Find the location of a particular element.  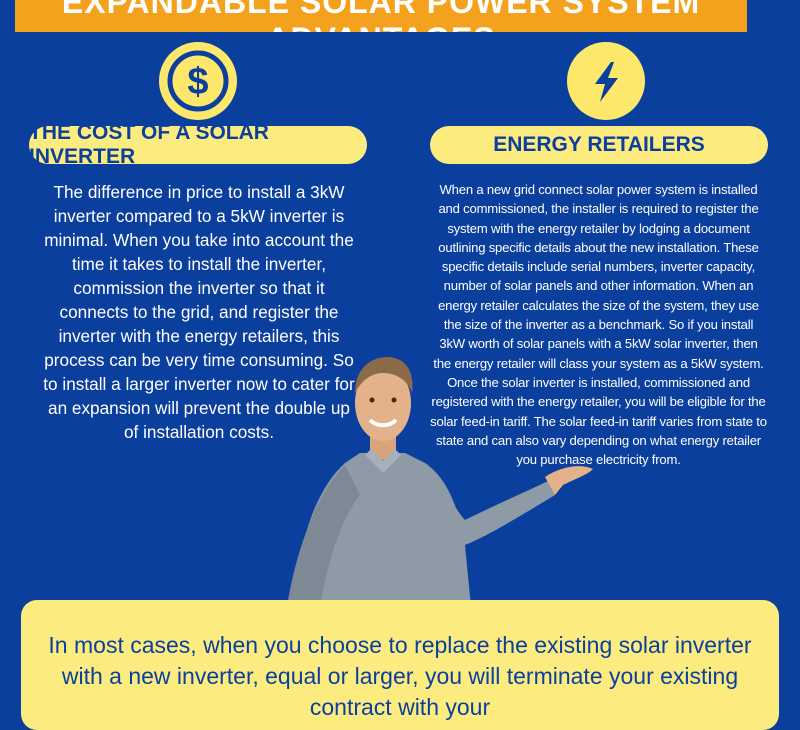

section-heading-energy-retailers: ENERGY RETAILERS is located at coordinates (599, 145).